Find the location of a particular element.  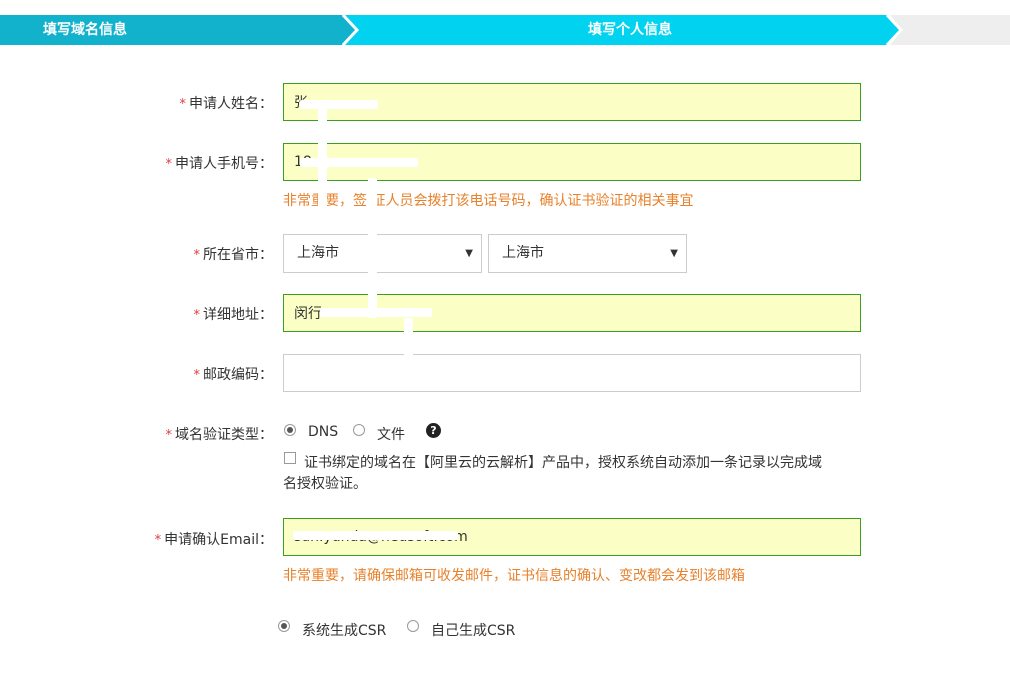

step-pending-shape is located at coordinates (950, 30).